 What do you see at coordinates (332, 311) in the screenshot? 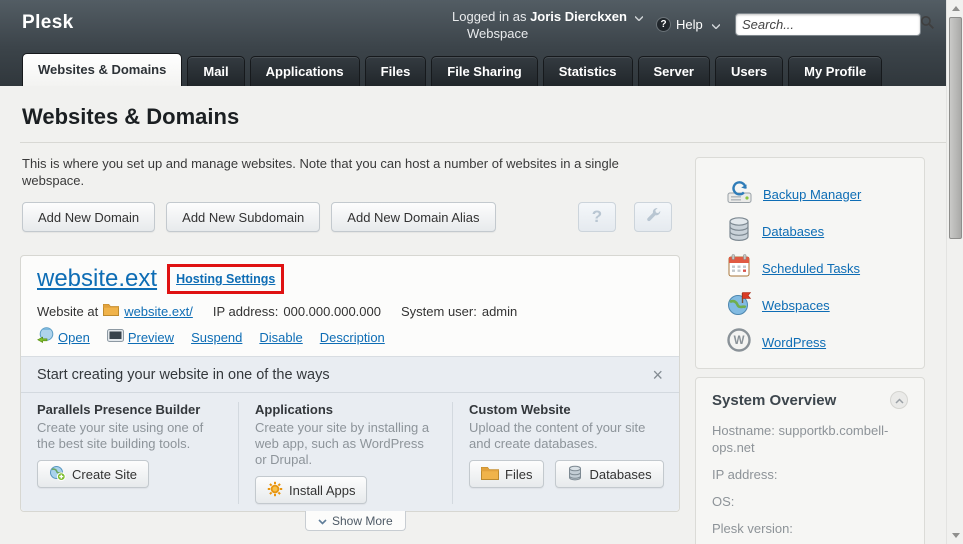
I see `ip-value: 000.000.000.000` at bounding box center [332, 311].